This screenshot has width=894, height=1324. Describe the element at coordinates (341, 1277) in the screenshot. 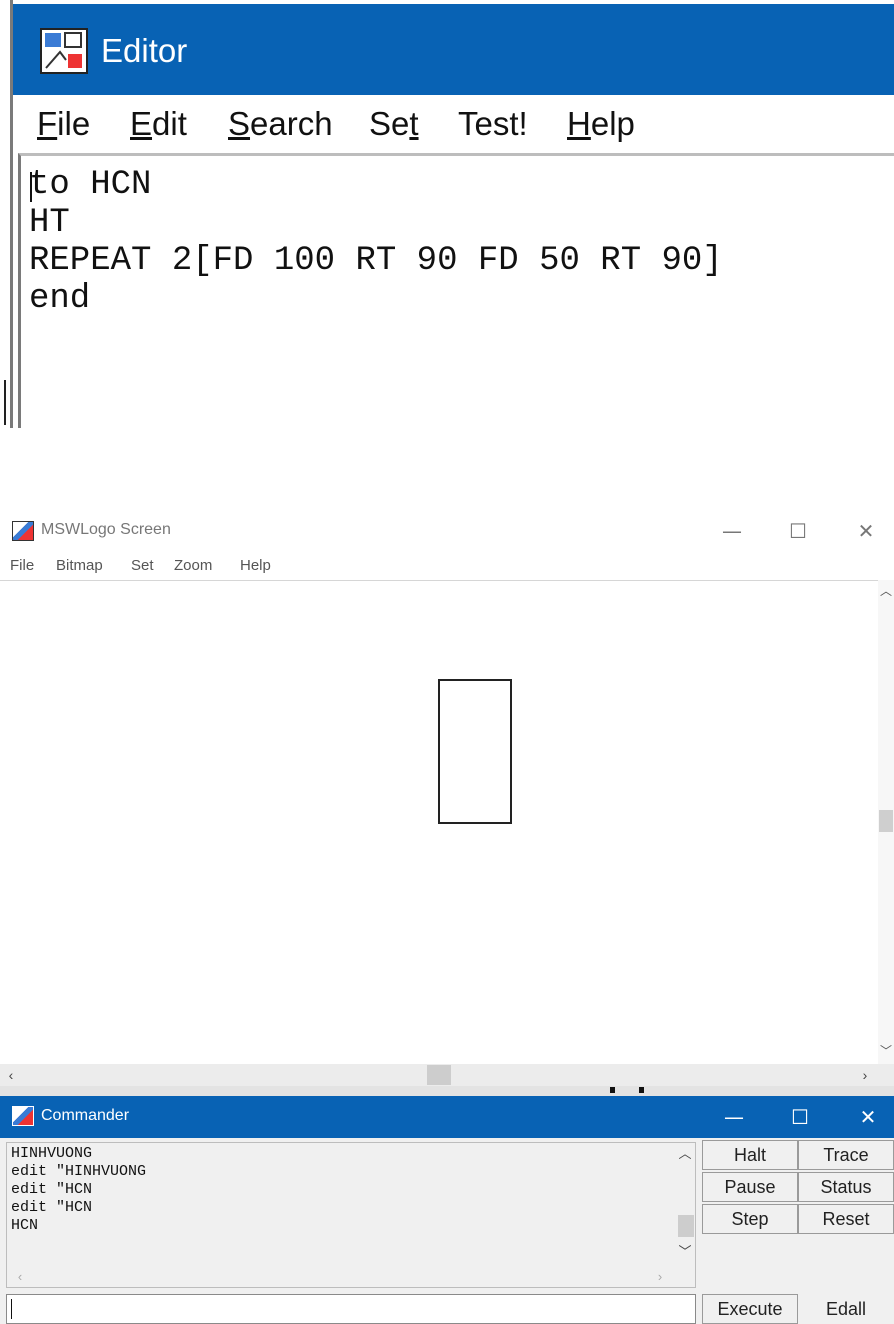

I see `history-horizontal-scrollbar: ‹ ›` at that location.